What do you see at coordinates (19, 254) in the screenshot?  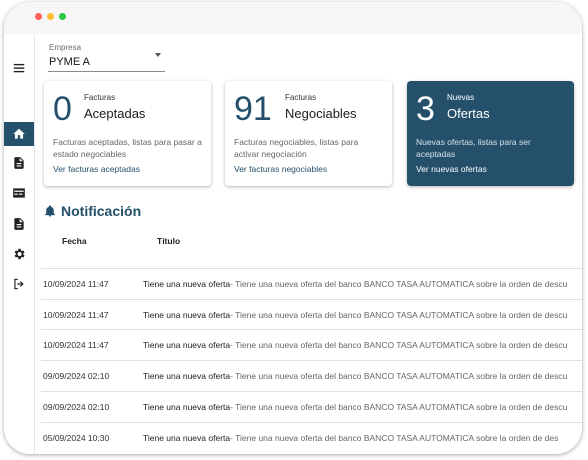 I see `gear-icon` at bounding box center [19, 254].